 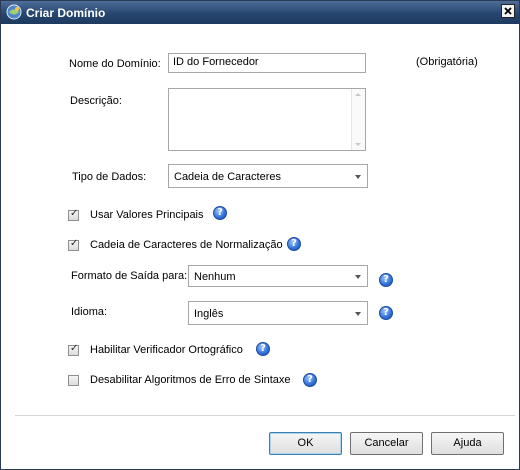 What do you see at coordinates (358, 144) in the screenshot?
I see `scroll-down-icon` at bounding box center [358, 144].